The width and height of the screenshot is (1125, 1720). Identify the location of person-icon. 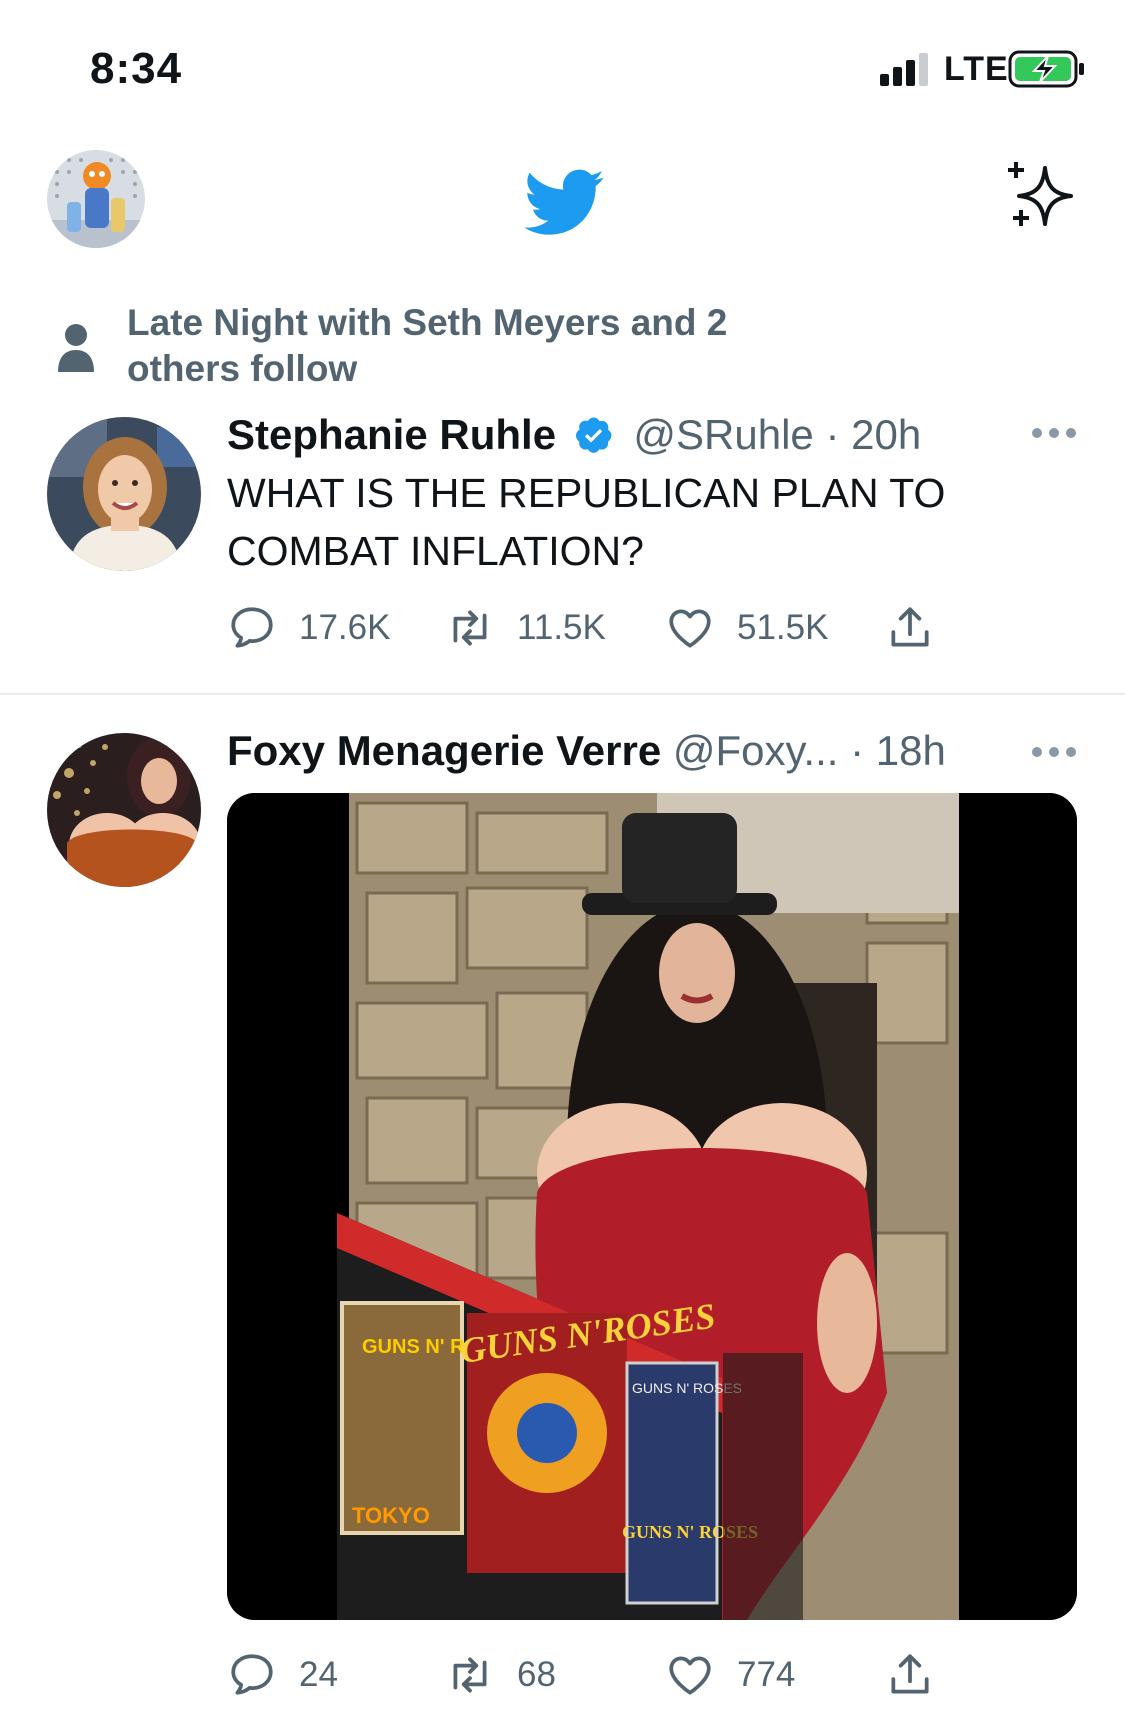
(76, 348).